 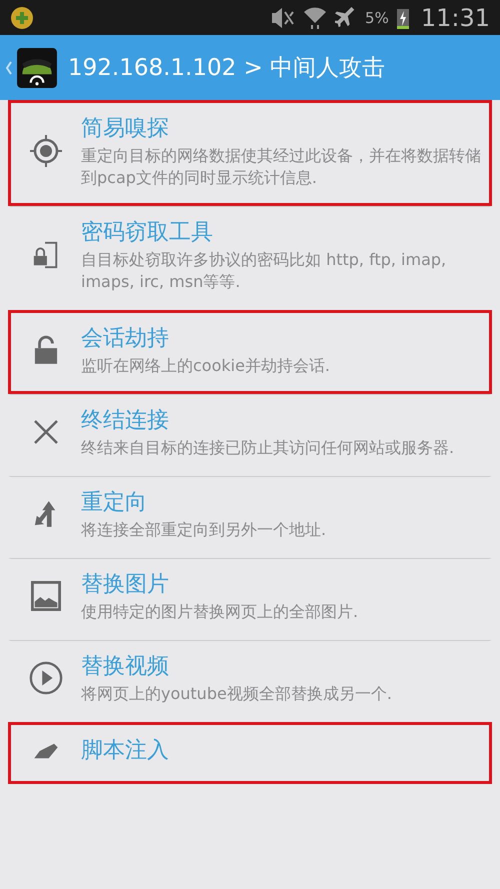 What do you see at coordinates (227, 68) in the screenshot?
I see `app-bar-title: 192.168.1.102 > 中间人攻击` at bounding box center [227, 68].